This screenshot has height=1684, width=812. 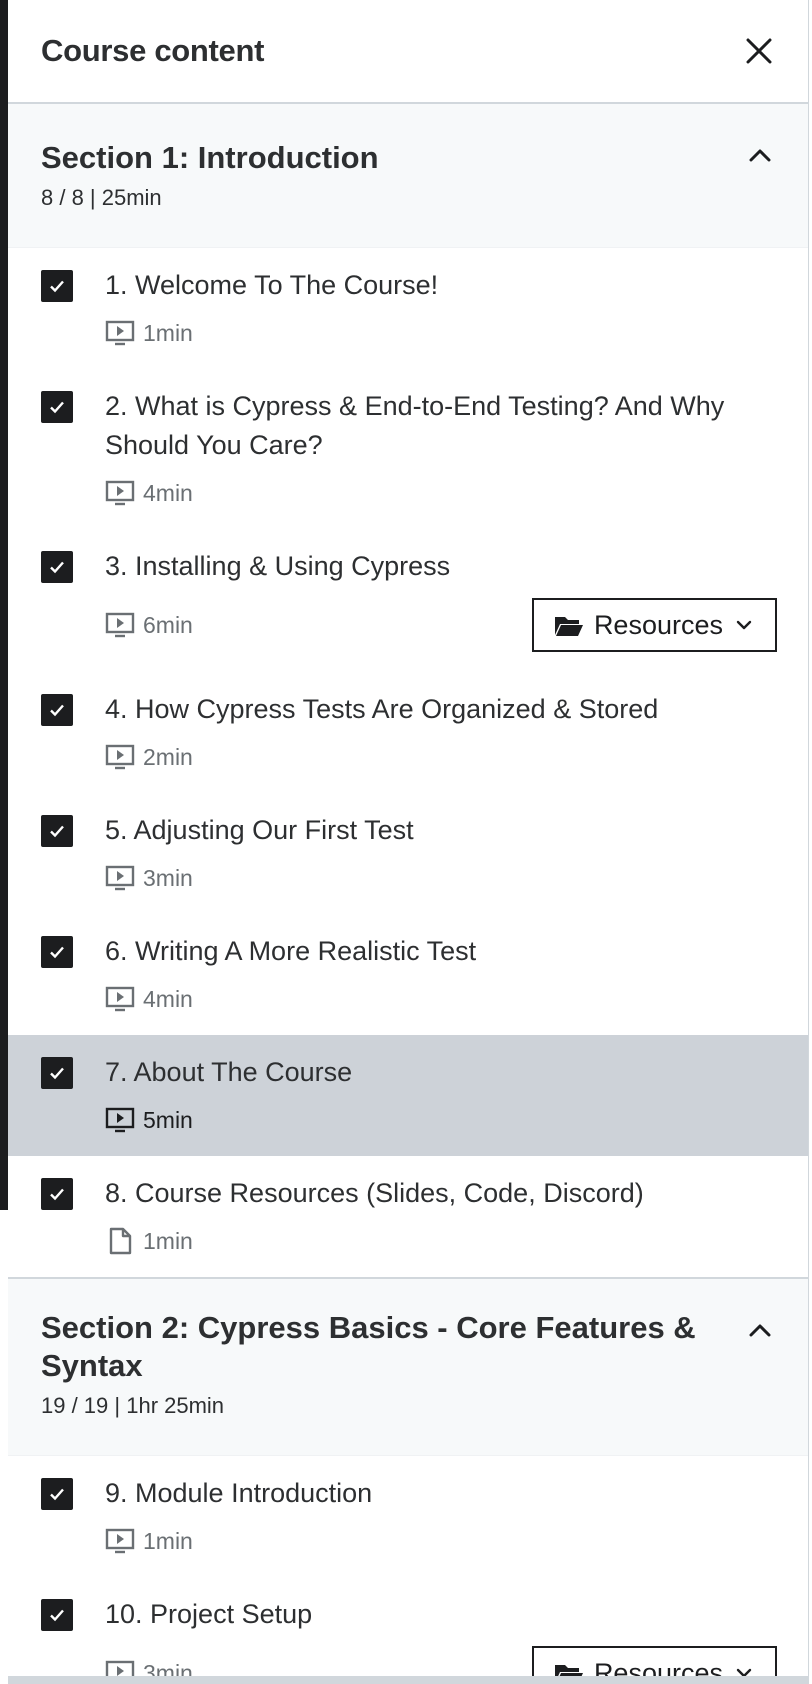 What do you see at coordinates (168, 1119) in the screenshot?
I see `duration-text: 5min` at bounding box center [168, 1119].